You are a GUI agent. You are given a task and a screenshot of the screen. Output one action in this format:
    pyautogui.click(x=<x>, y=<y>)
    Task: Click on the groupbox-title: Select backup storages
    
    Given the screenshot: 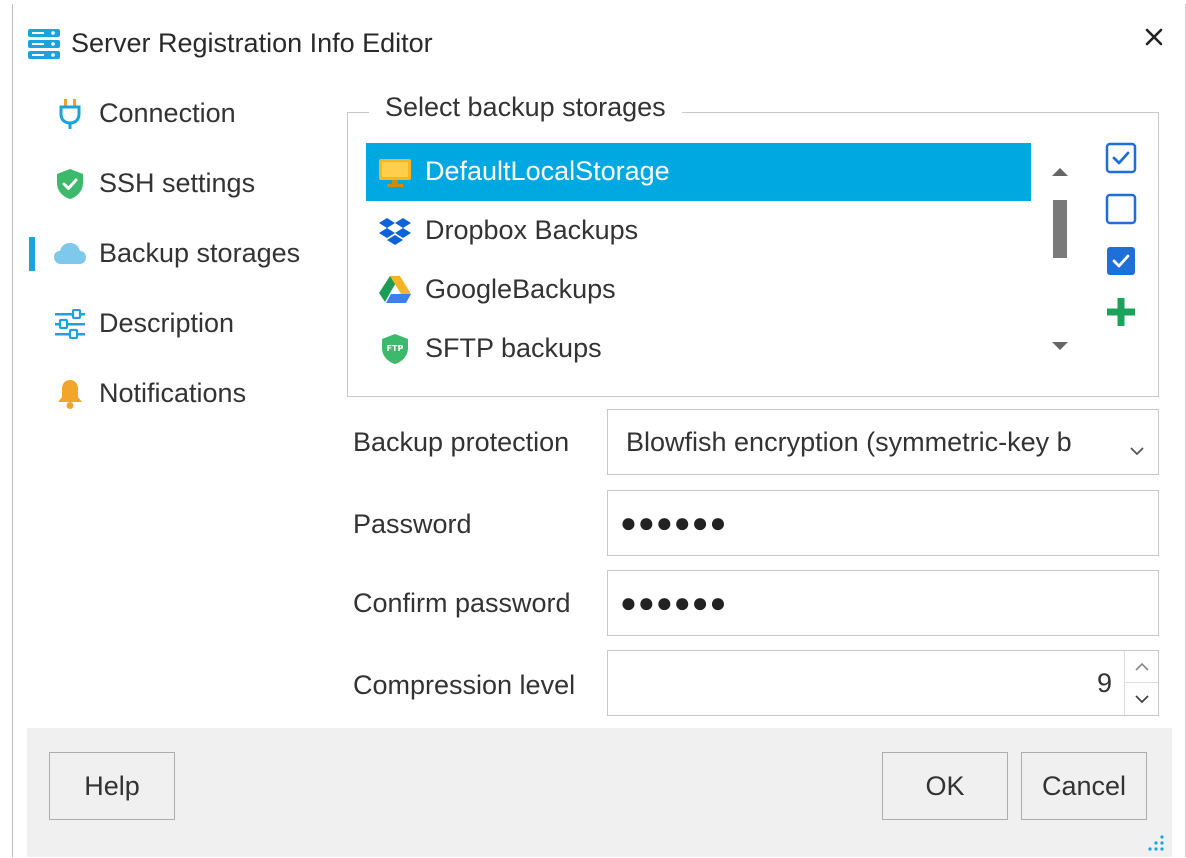 What is the action you would take?
    pyautogui.click(x=525, y=107)
    